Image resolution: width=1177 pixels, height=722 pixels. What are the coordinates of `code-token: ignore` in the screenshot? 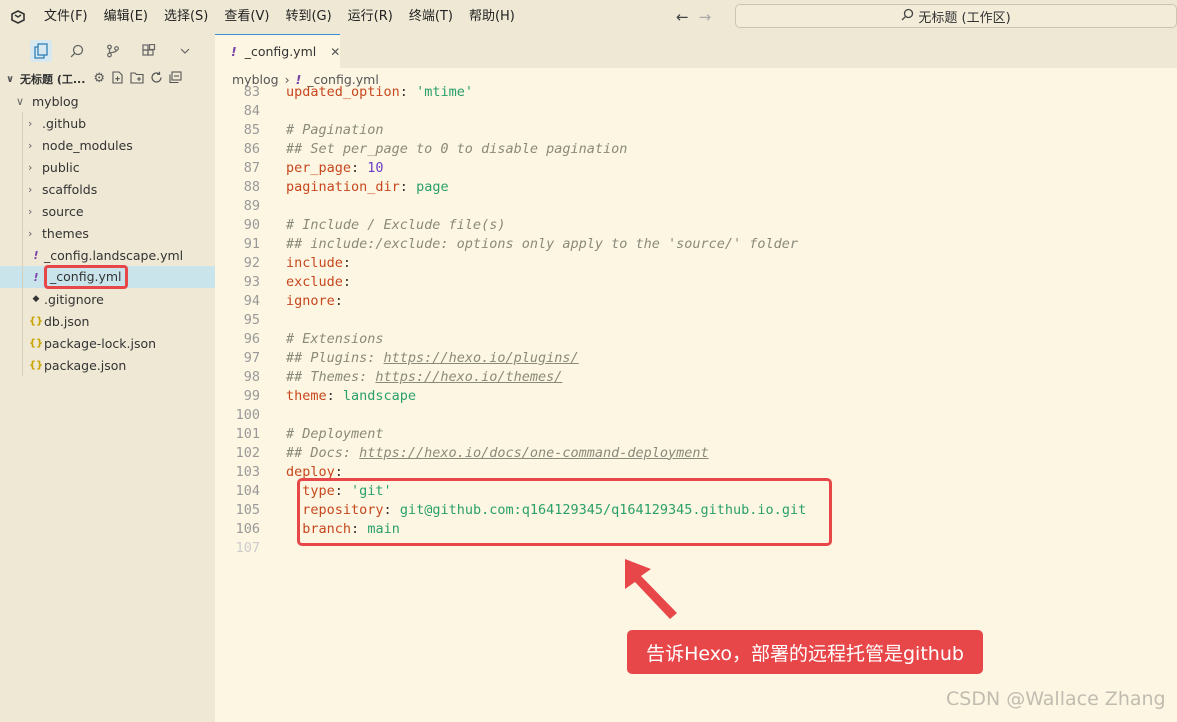 It's located at (310, 300).